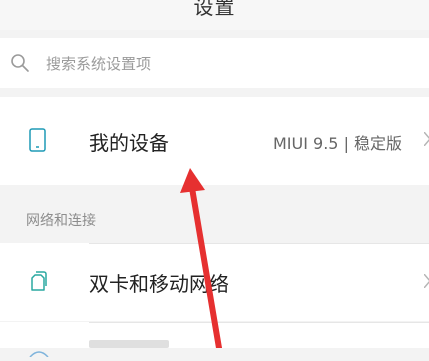 The image size is (429, 361). Describe the element at coordinates (338, 143) in the screenshot. I see `miui-version-value: MIUI 9.5 | 稳定版` at that location.